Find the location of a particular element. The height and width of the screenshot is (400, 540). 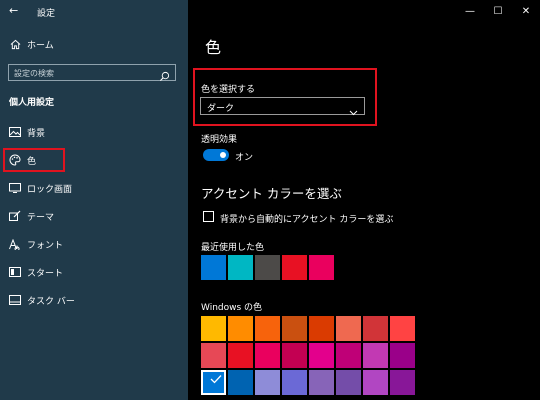

minimize-button: — is located at coordinates (470, 11).